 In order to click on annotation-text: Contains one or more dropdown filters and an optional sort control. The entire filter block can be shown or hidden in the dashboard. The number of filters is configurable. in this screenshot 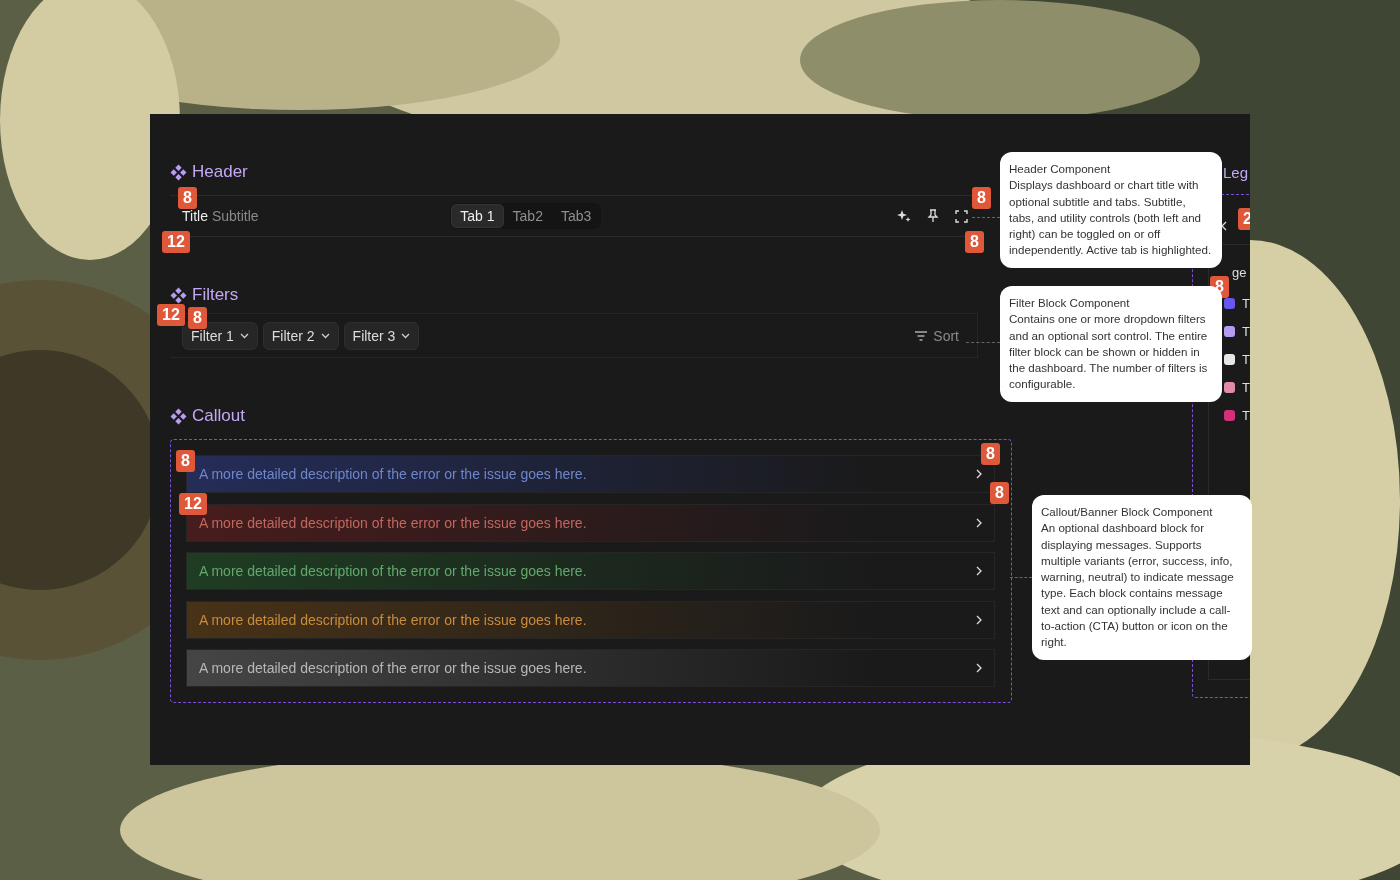, I will do `click(1109, 352)`.